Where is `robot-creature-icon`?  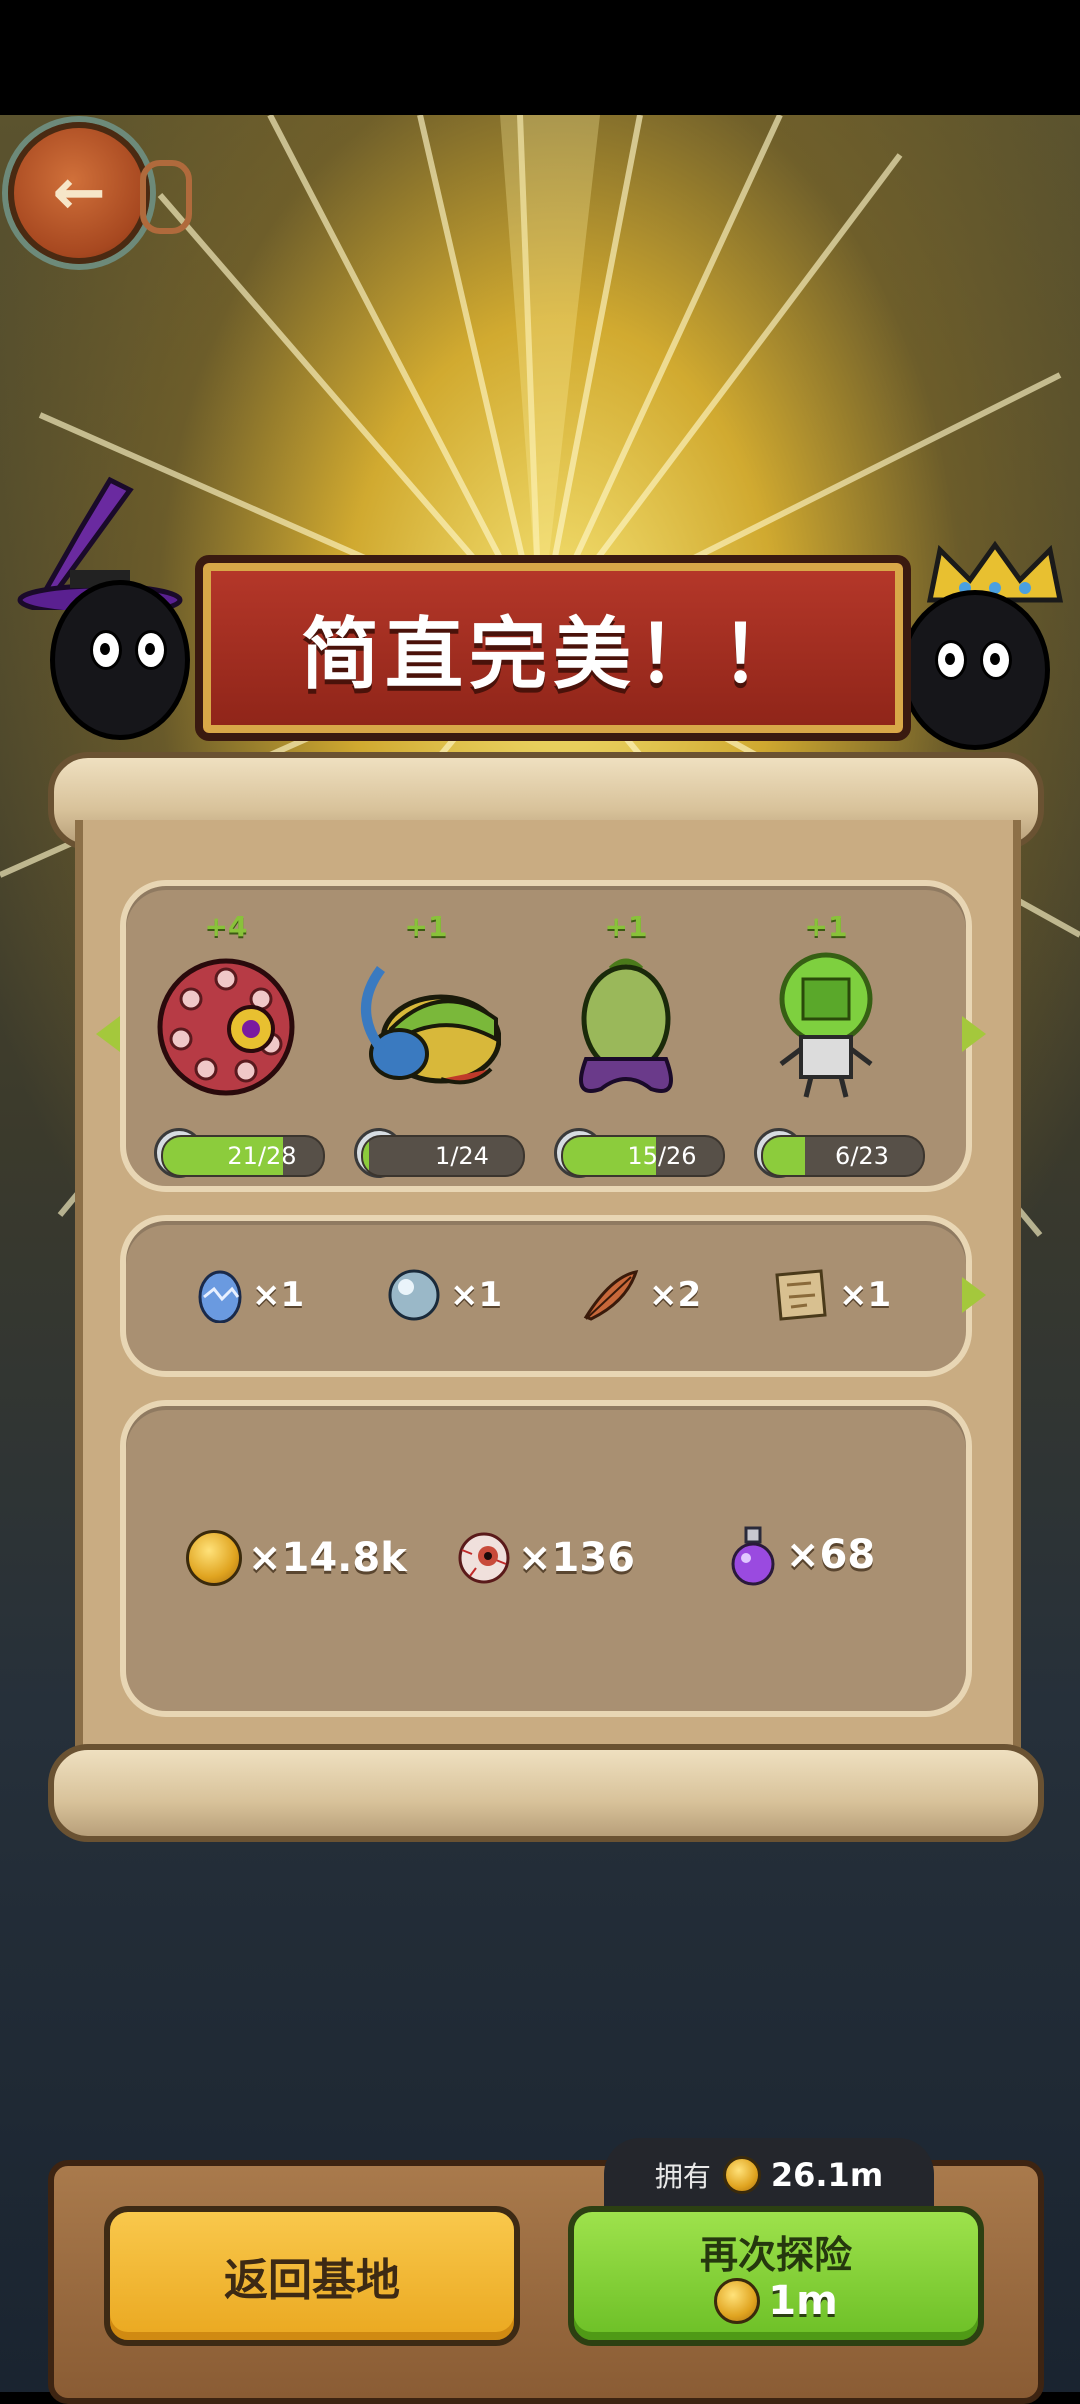 robot-creature-icon is located at coordinates (826, 1025).